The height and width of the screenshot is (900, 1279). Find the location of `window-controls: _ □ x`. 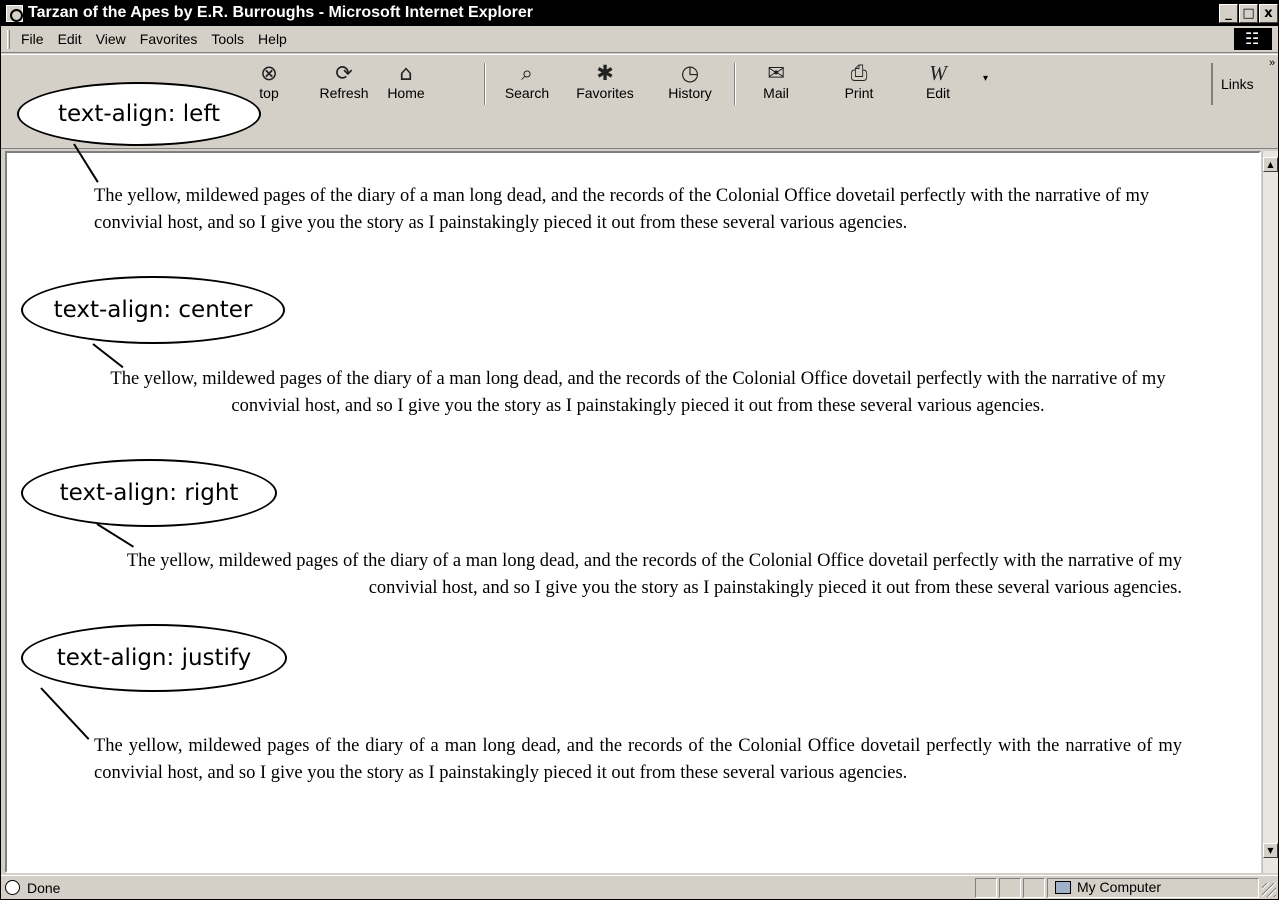

window-controls: _ □ x is located at coordinates (1248, 13).